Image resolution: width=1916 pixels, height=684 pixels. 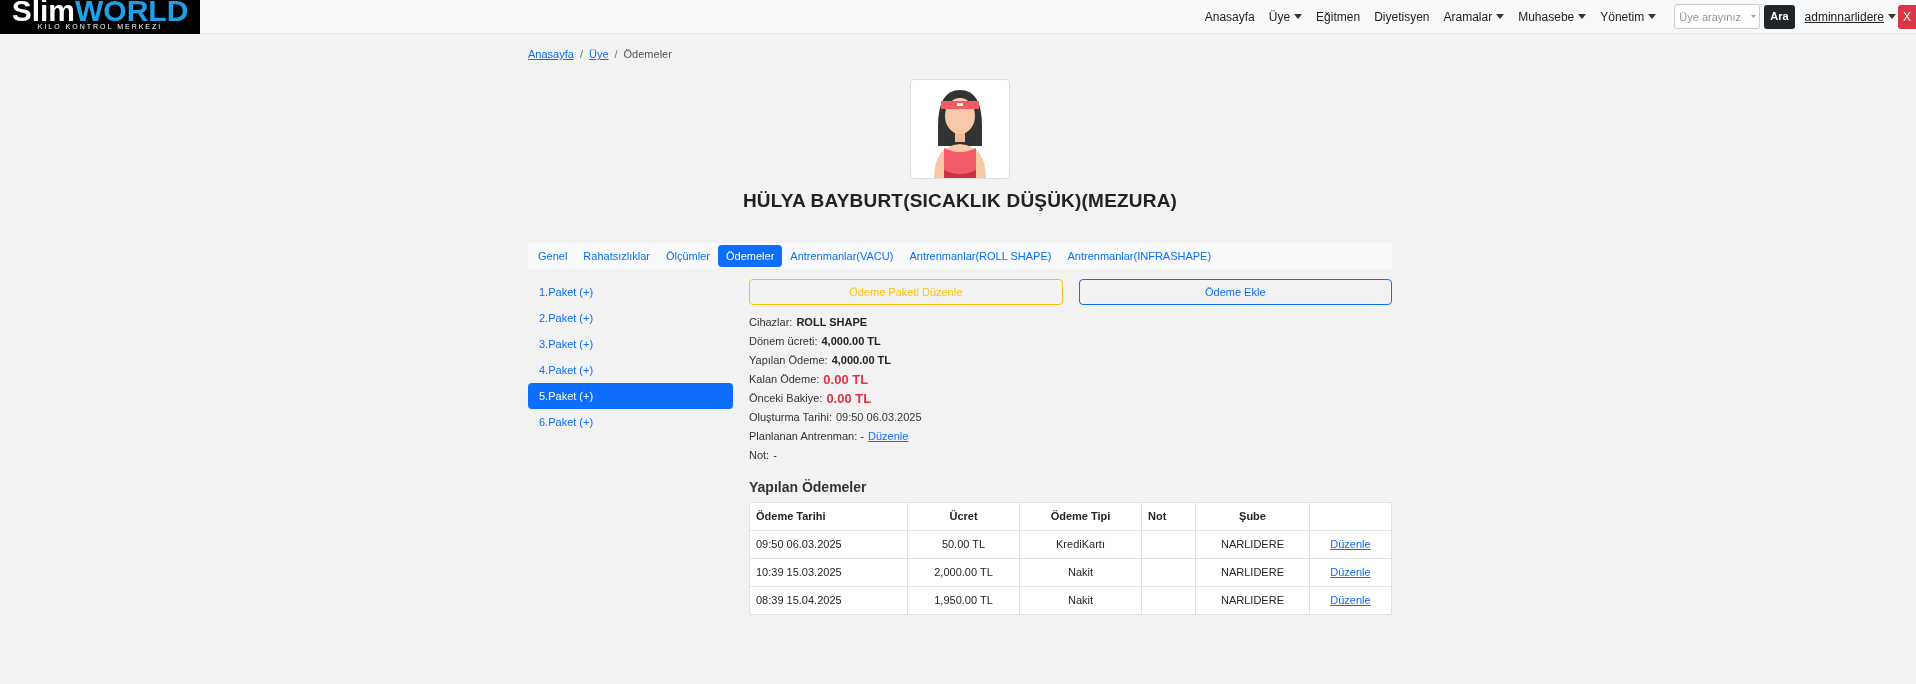 I want to click on package-item: 6.Paket (+), so click(x=630, y=422).